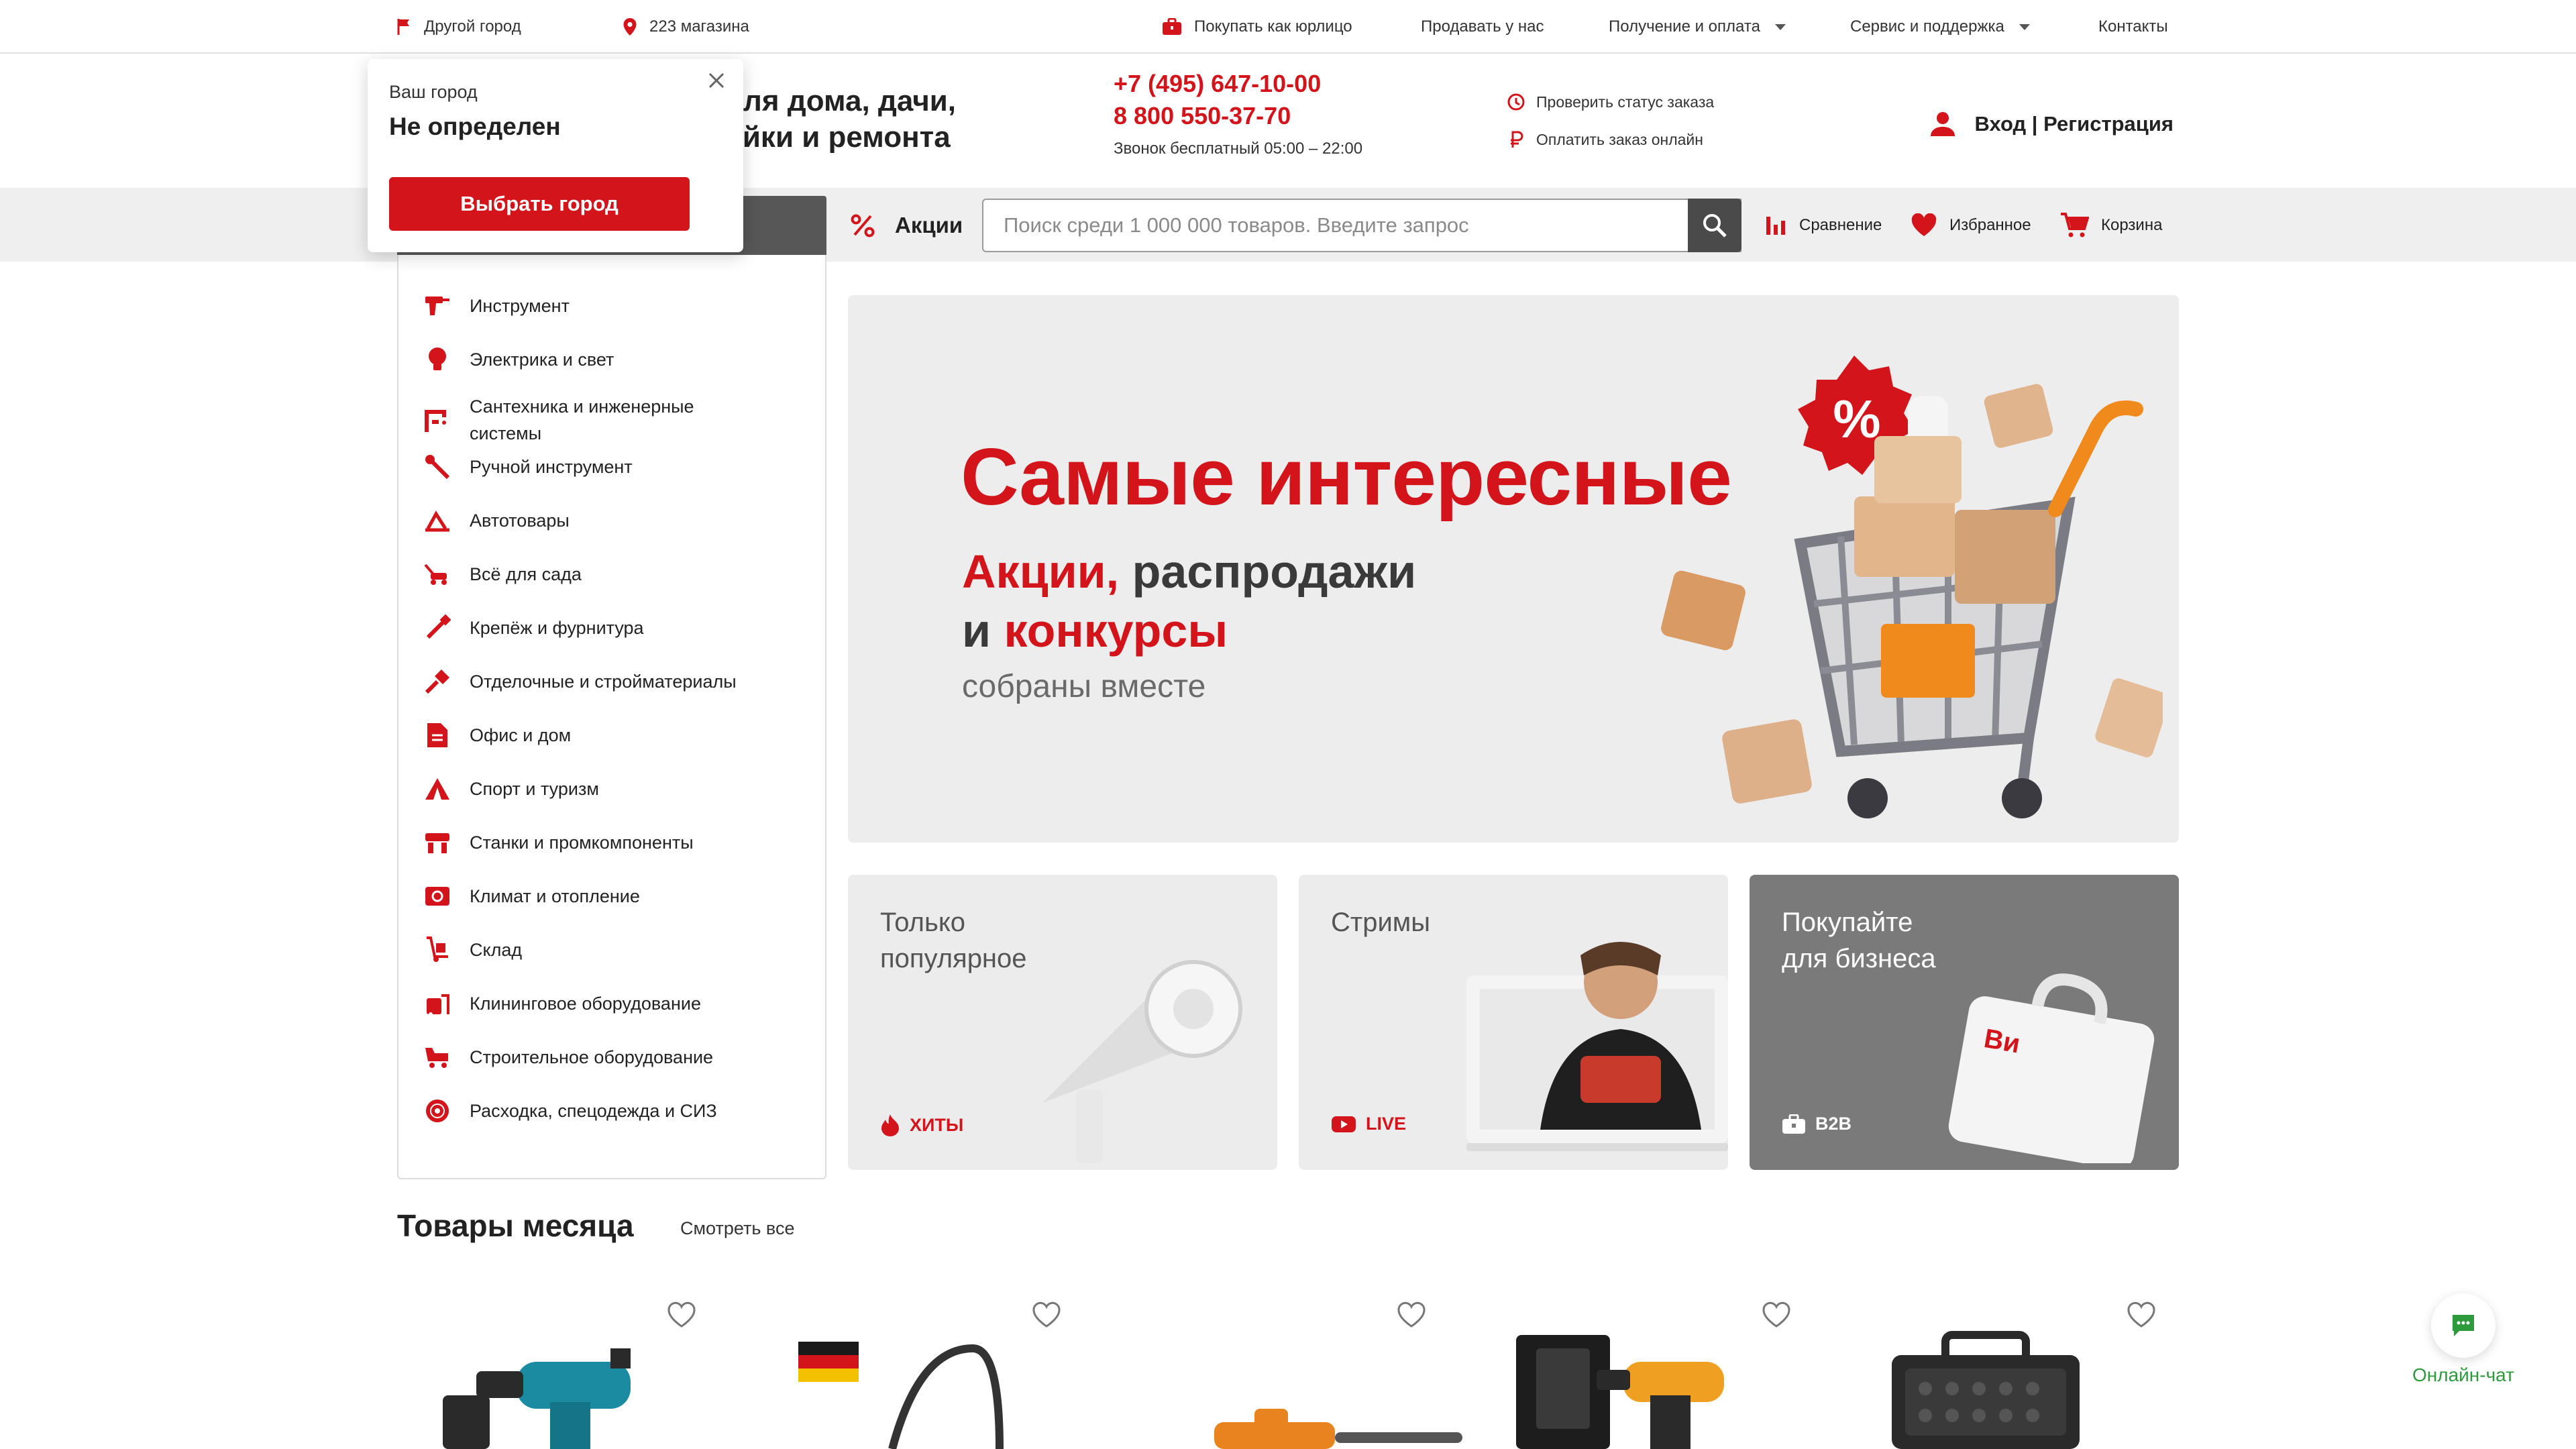  I want to click on products-section-title: Товары месяца, so click(515, 1225).